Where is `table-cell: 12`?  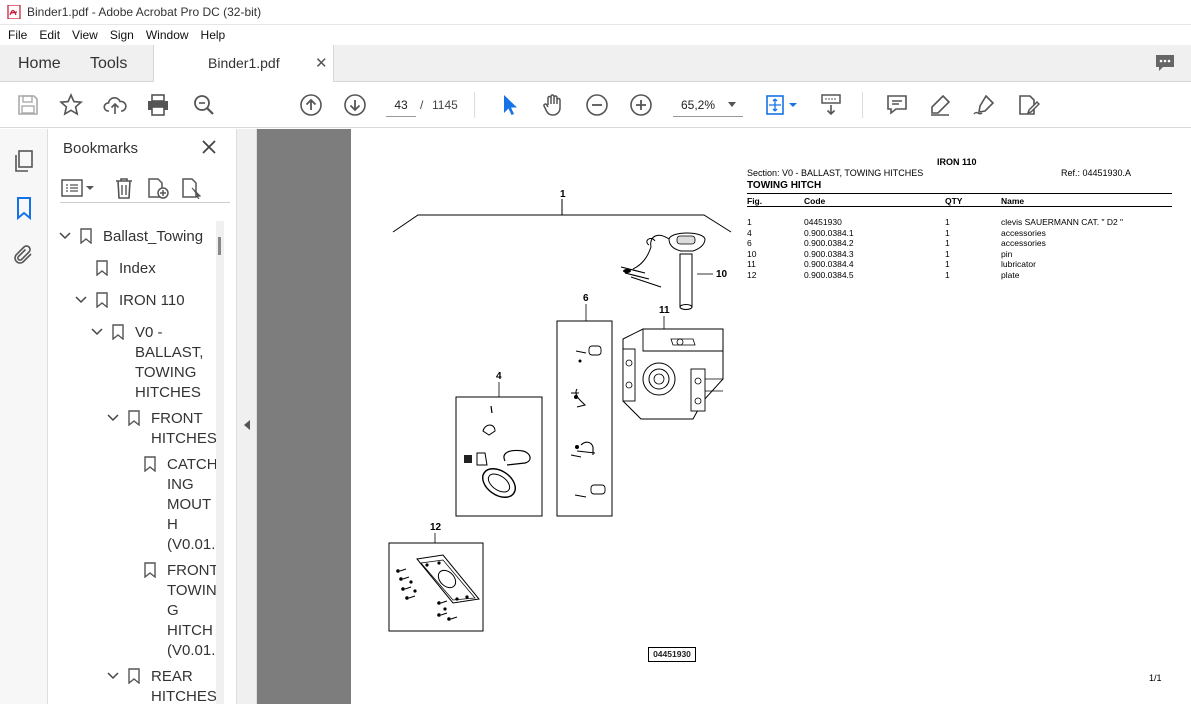 table-cell: 12 is located at coordinates (752, 274).